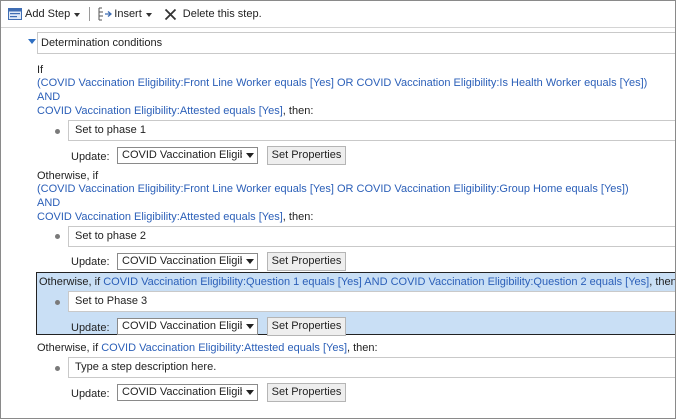  What do you see at coordinates (371, 367) in the screenshot?
I see `step-description-field: Type a step description here.` at bounding box center [371, 367].